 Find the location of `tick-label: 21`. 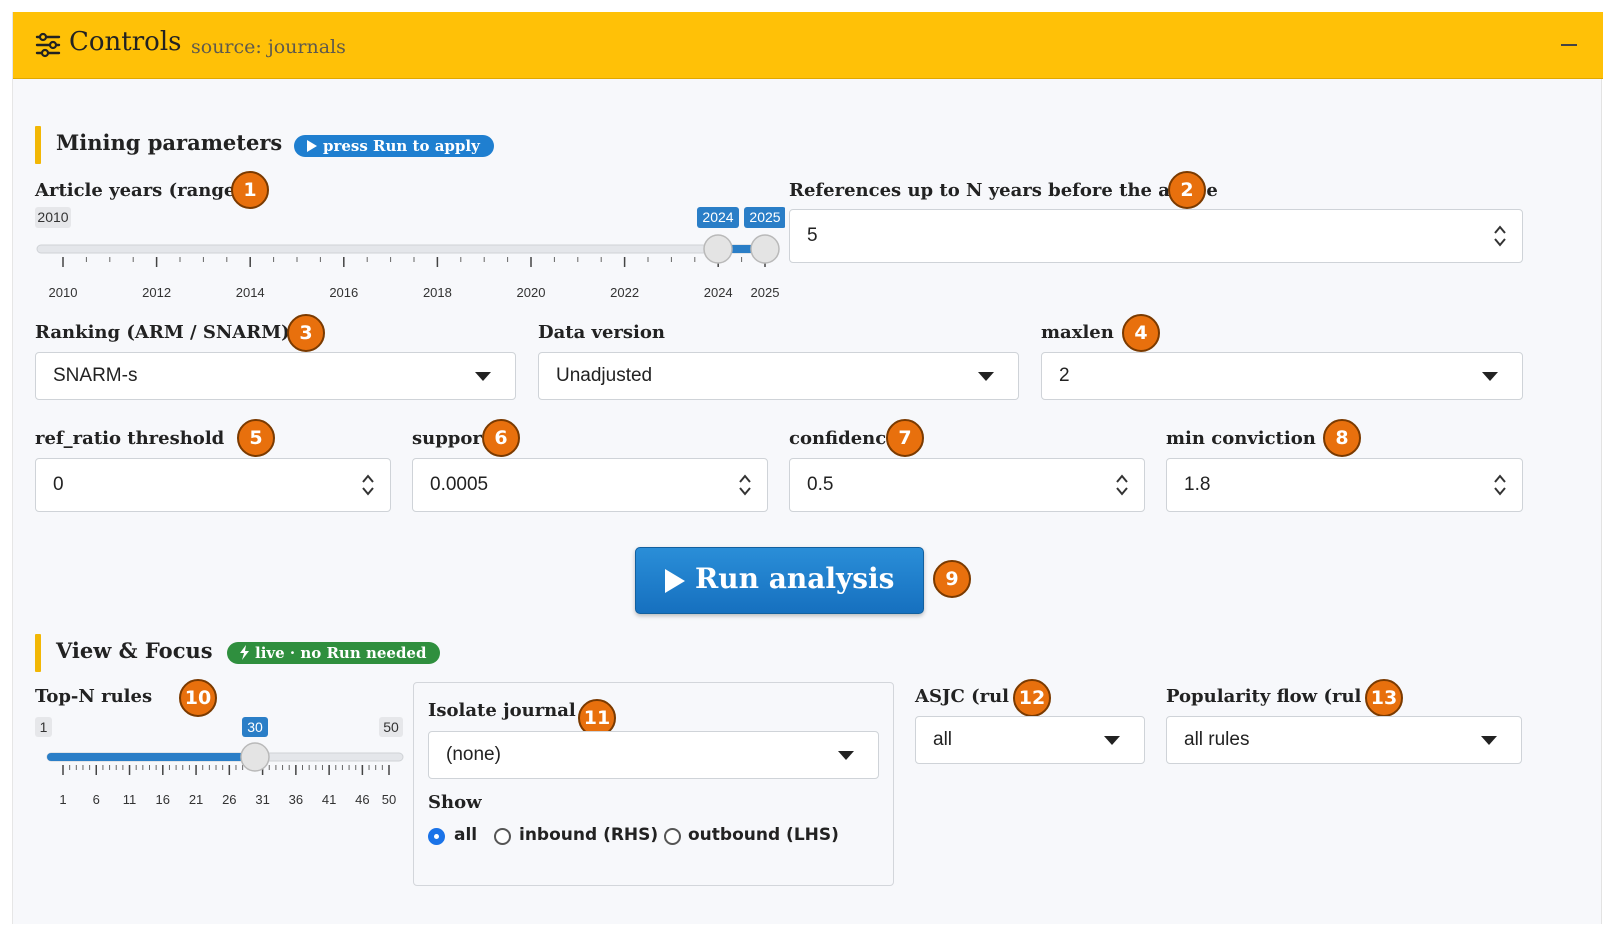

tick-label: 21 is located at coordinates (196, 798).